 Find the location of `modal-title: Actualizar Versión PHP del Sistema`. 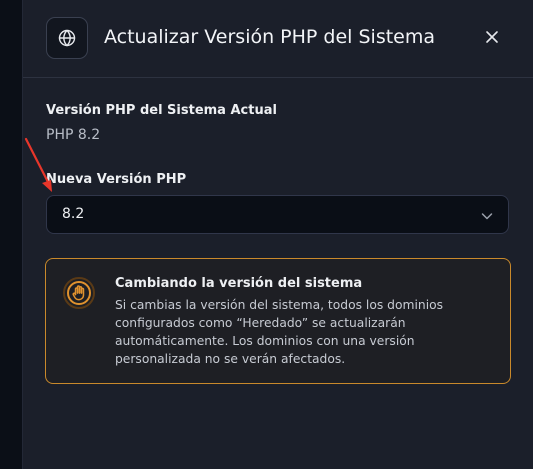

modal-title: Actualizar Versión PHP del Sistema is located at coordinates (270, 37).